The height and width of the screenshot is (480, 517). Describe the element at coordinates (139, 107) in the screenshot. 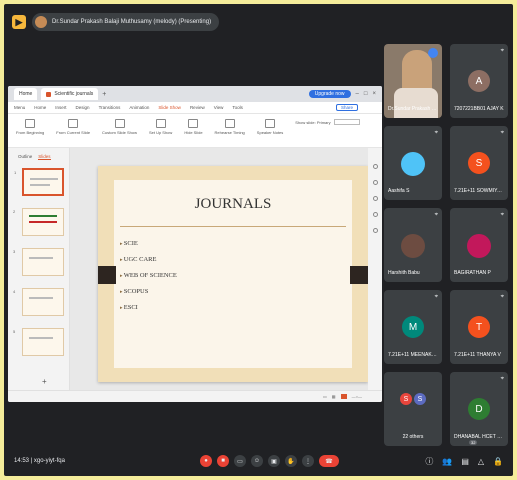

I see `menu-item: Animation` at that location.